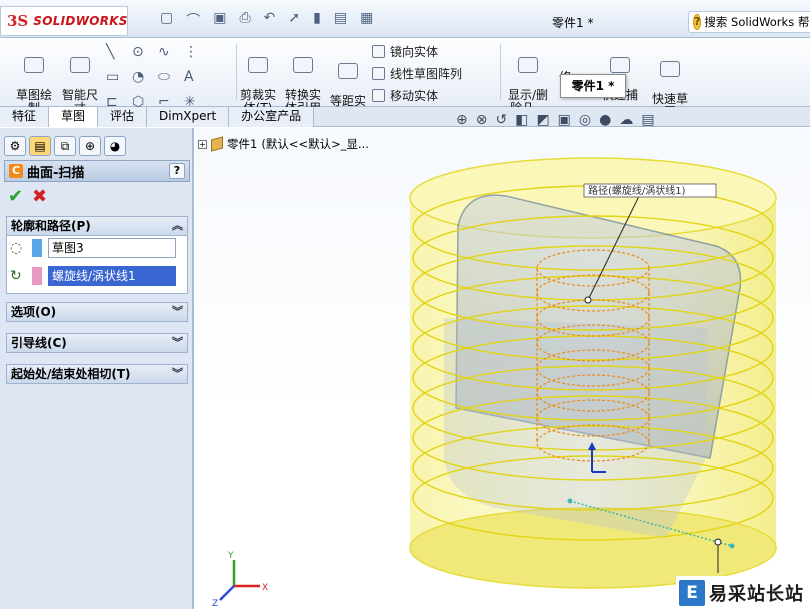  What do you see at coordinates (378, 51) in the screenshot?
I see `mirror-icon` at bounding box center [378, 51].